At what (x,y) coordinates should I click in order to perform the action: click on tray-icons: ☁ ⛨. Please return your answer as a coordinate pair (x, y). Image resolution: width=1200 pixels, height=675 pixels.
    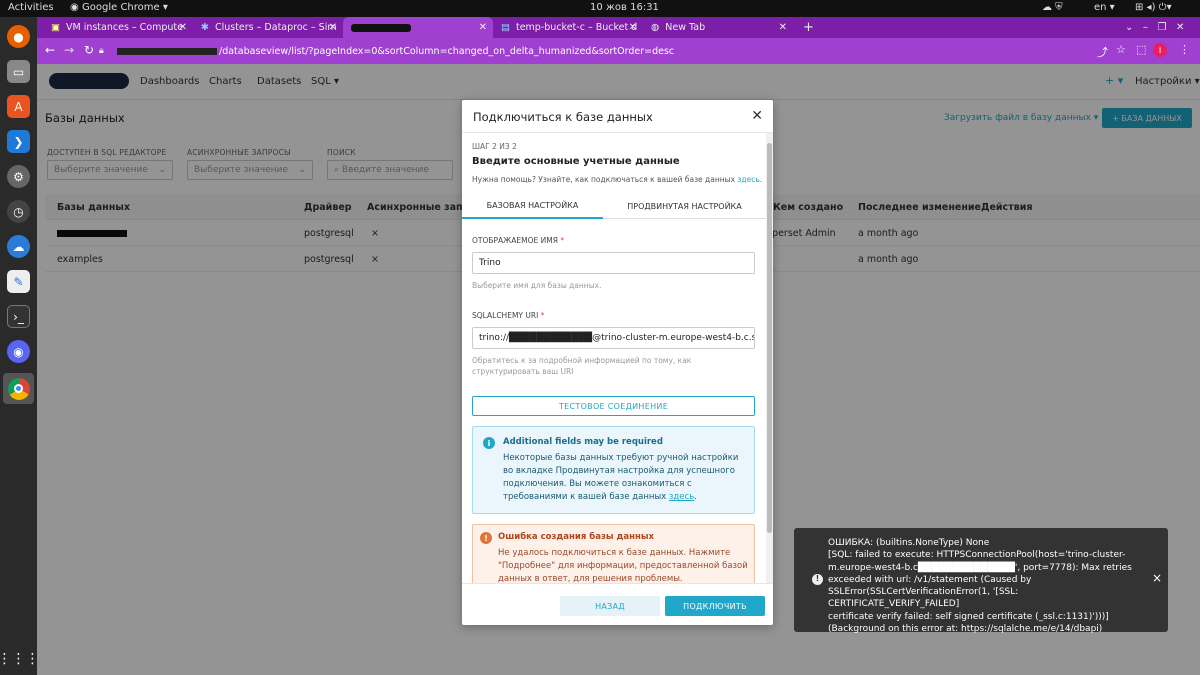
    Looking at the image, I should click on (1052, 7).